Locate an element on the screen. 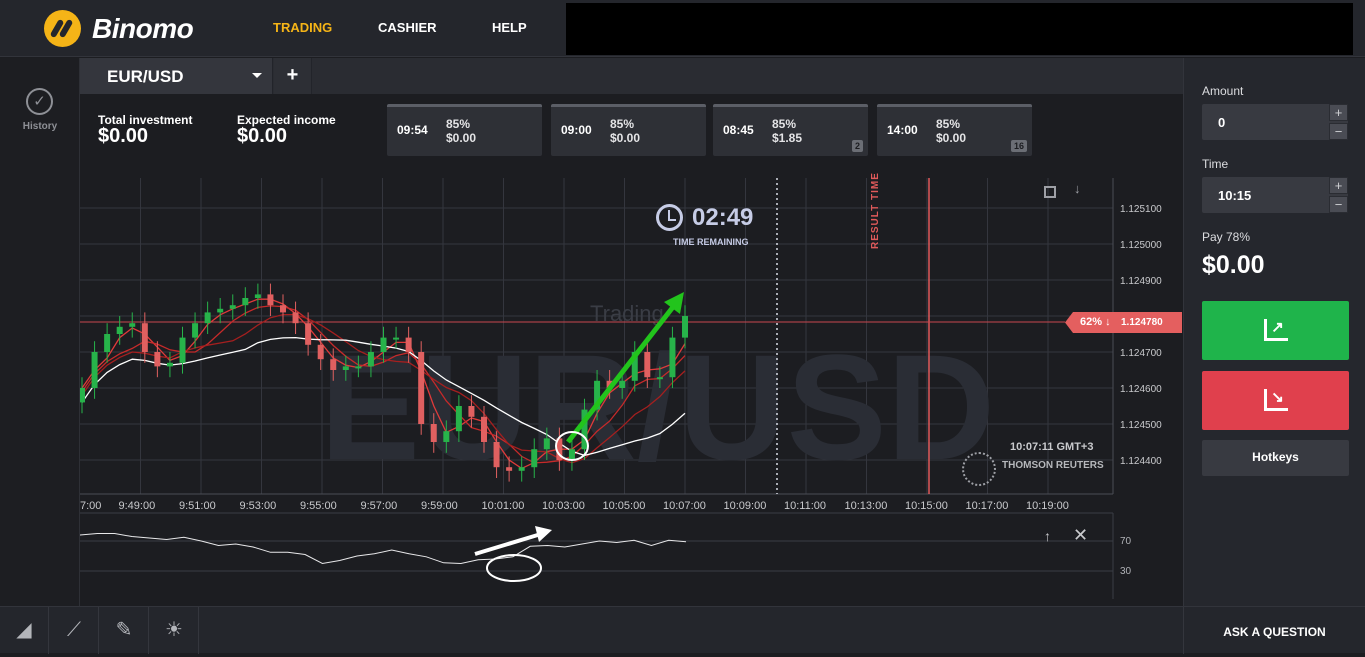 The width and height of the screenshot is (1365, 657). price-value: 1.124780 is located at coordinates (1142, 322).